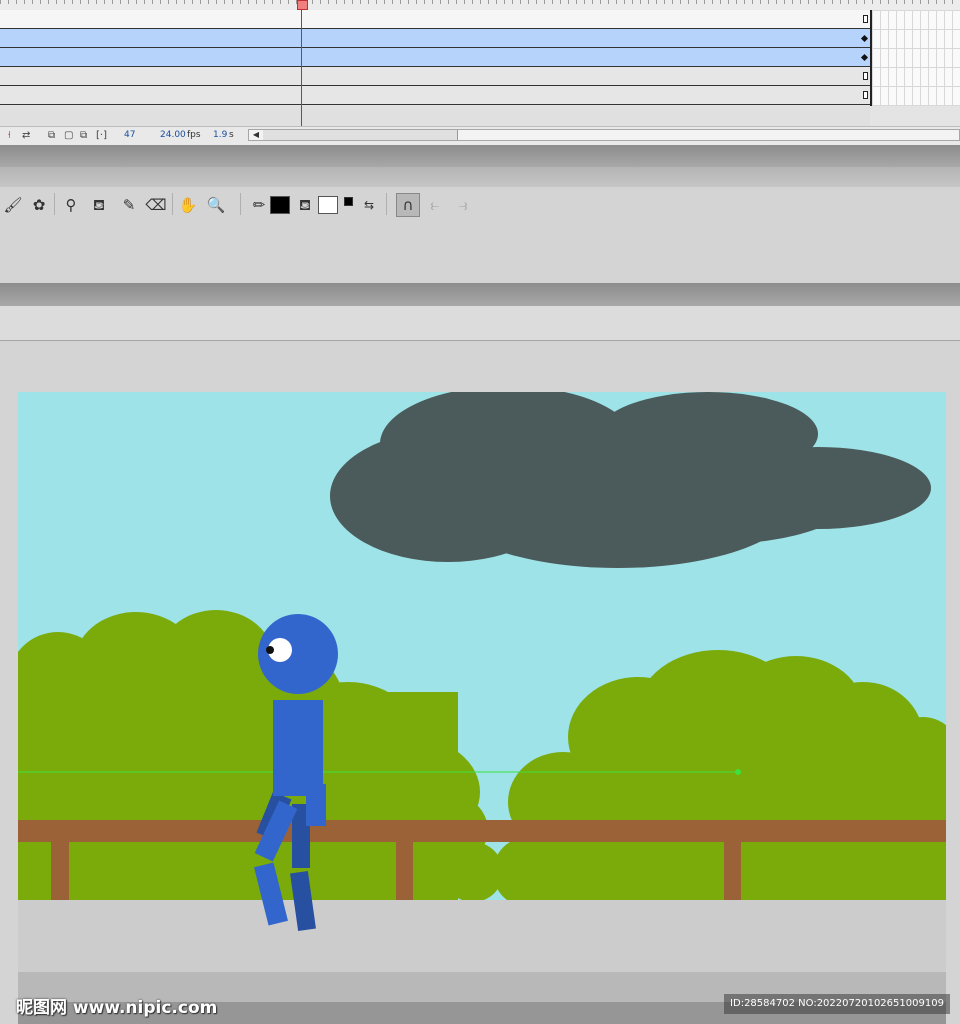 This screenshot has width=960, height=1024. What do you see at coordinates (480, 323) in the screenshot?
I see `stage-edit-bar` at bounding box center [480, 323].